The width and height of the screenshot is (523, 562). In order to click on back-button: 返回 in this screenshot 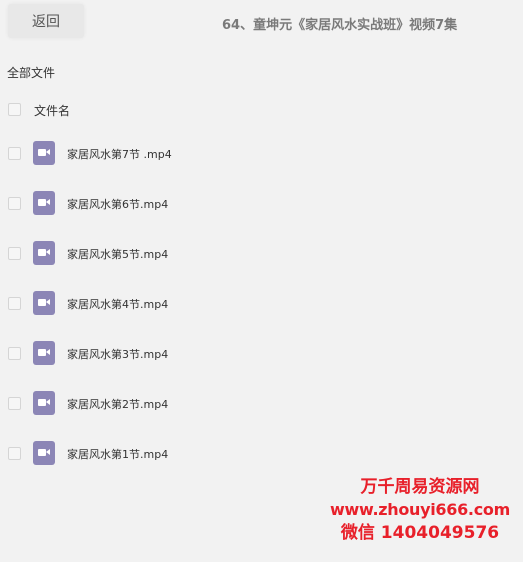, I will do `click(46, 21)`.